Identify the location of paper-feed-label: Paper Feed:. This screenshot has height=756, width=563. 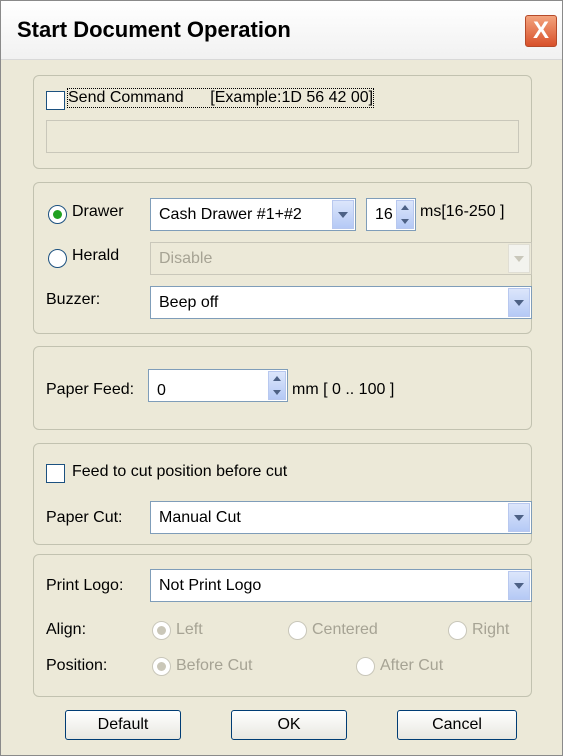
(90, 389).